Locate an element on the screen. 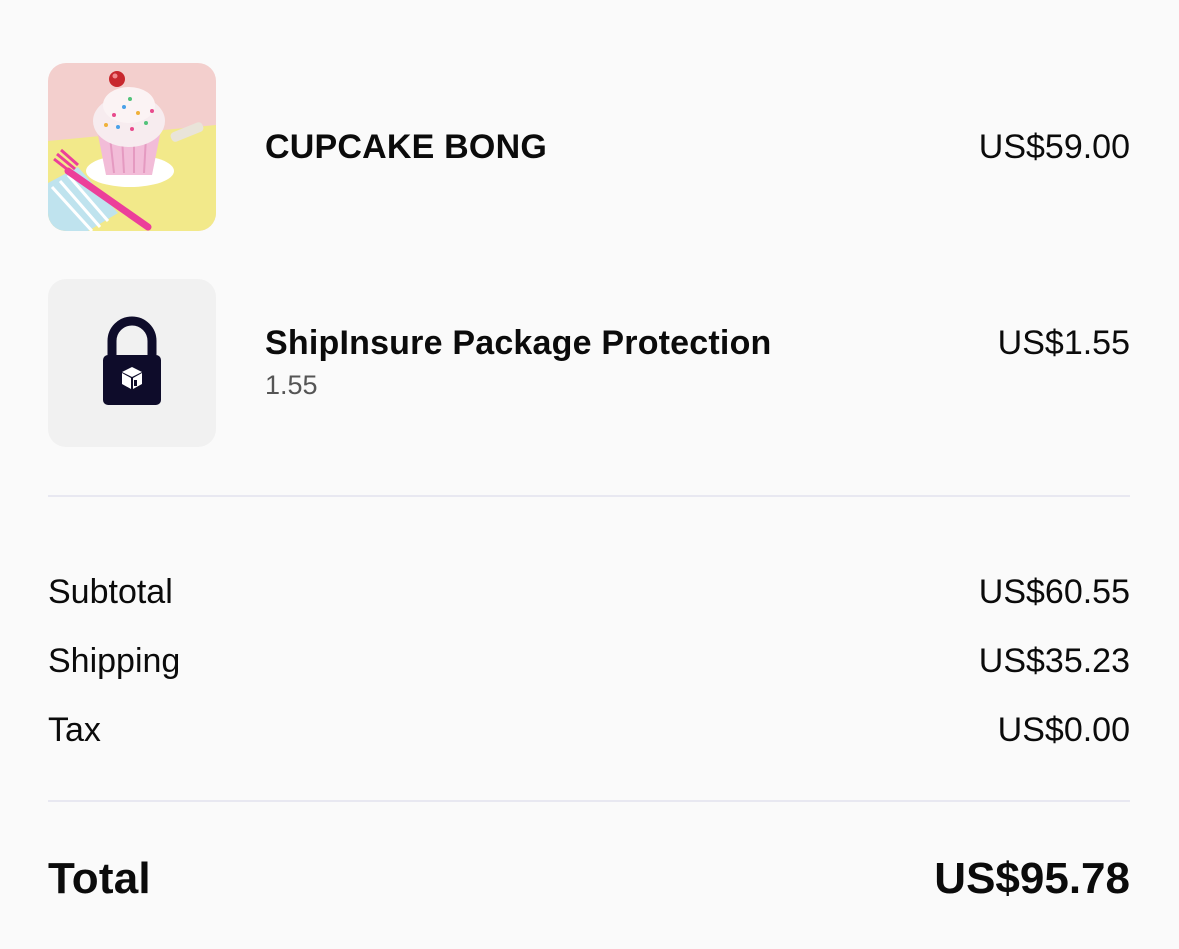  shipinsure-thumbnail is located at coordinates (132, 363).